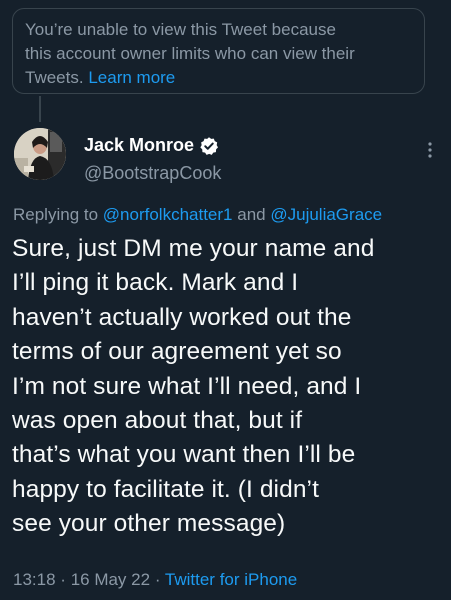  I want to click on tweet-text-line: haven’t actually worked out the, so click(182, 317).